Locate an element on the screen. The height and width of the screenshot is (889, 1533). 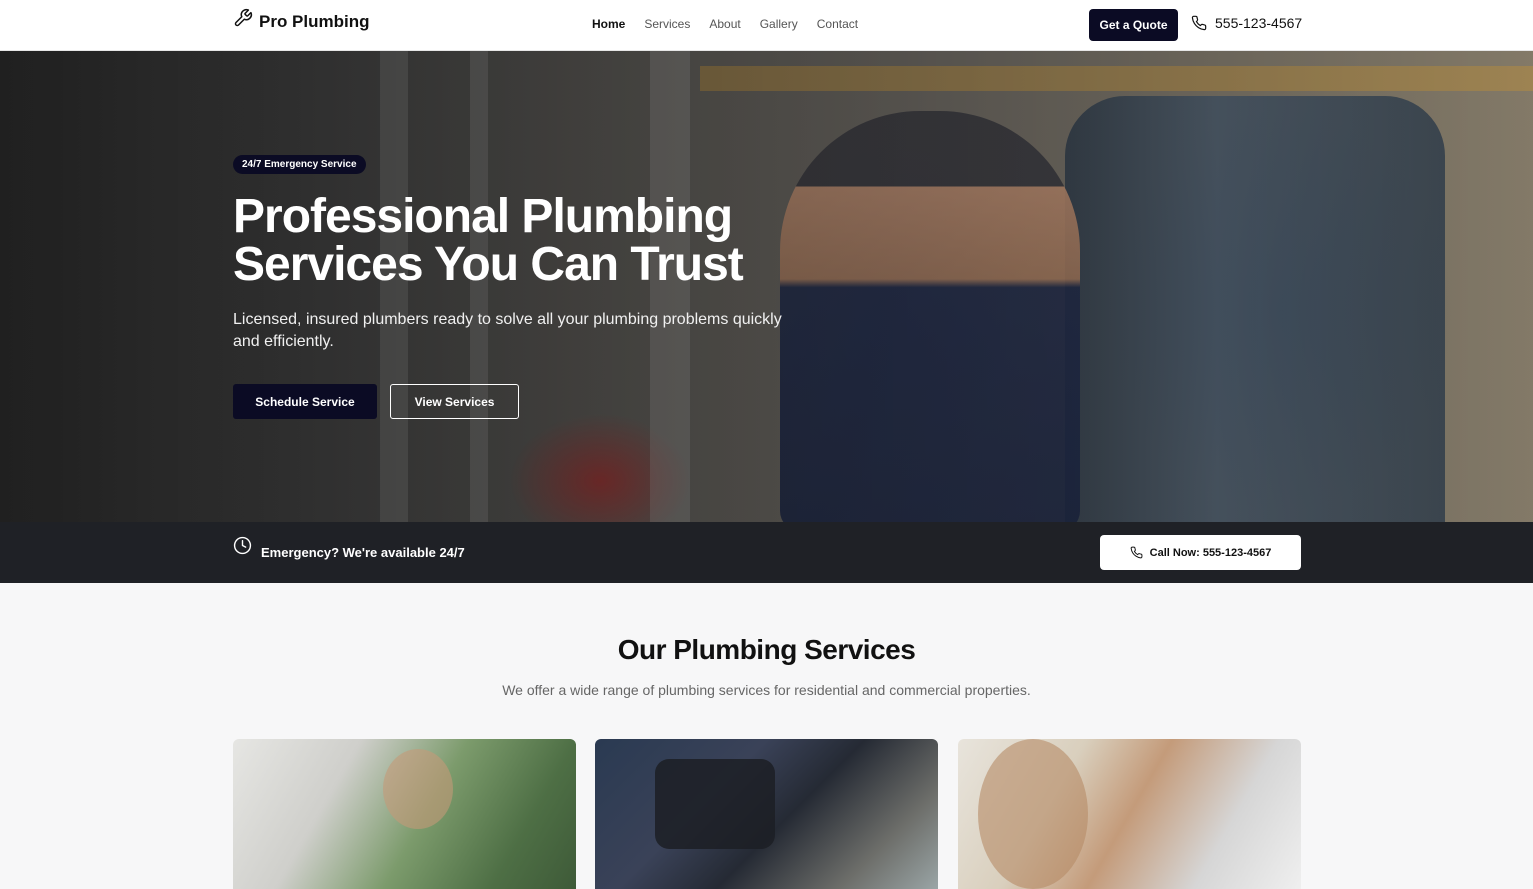
hero-title-line-2: Services You Can Trust is located at coordinates (488, 264).